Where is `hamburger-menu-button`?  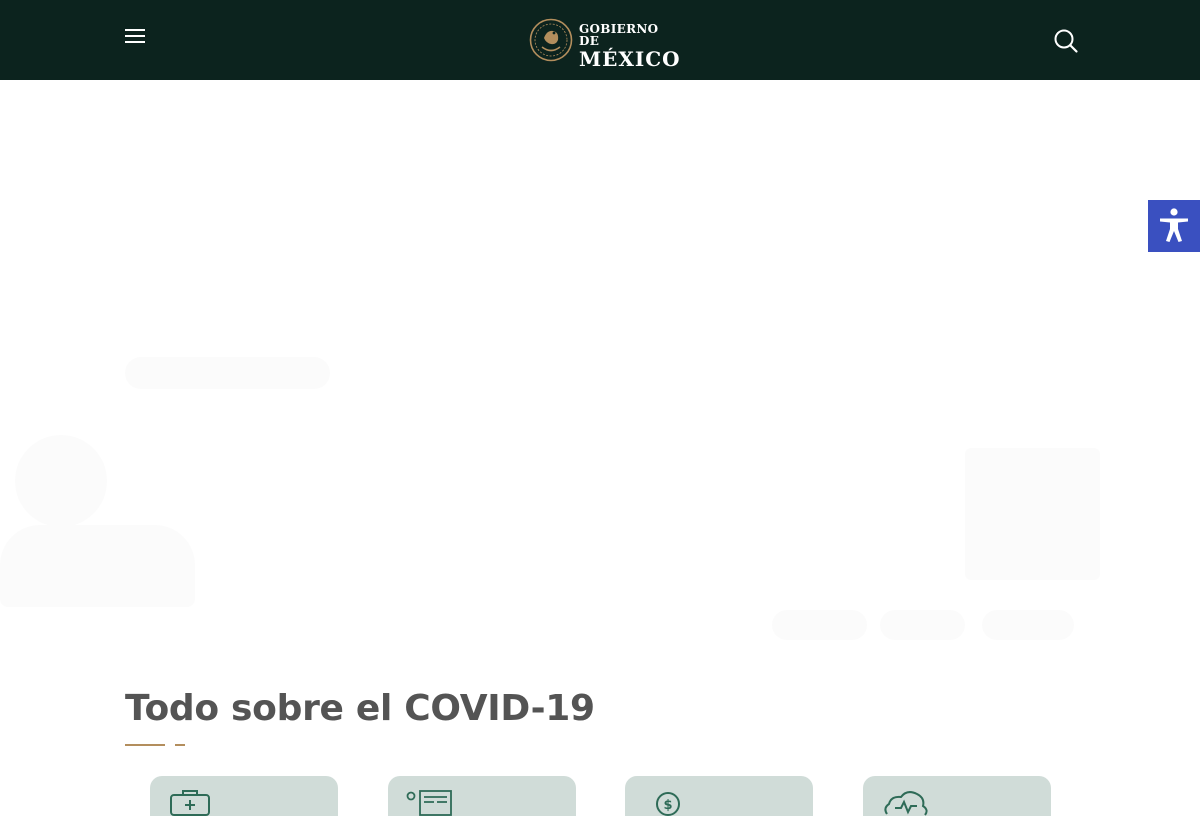
hamburger-menu-button is located at coordinates (135, 36).